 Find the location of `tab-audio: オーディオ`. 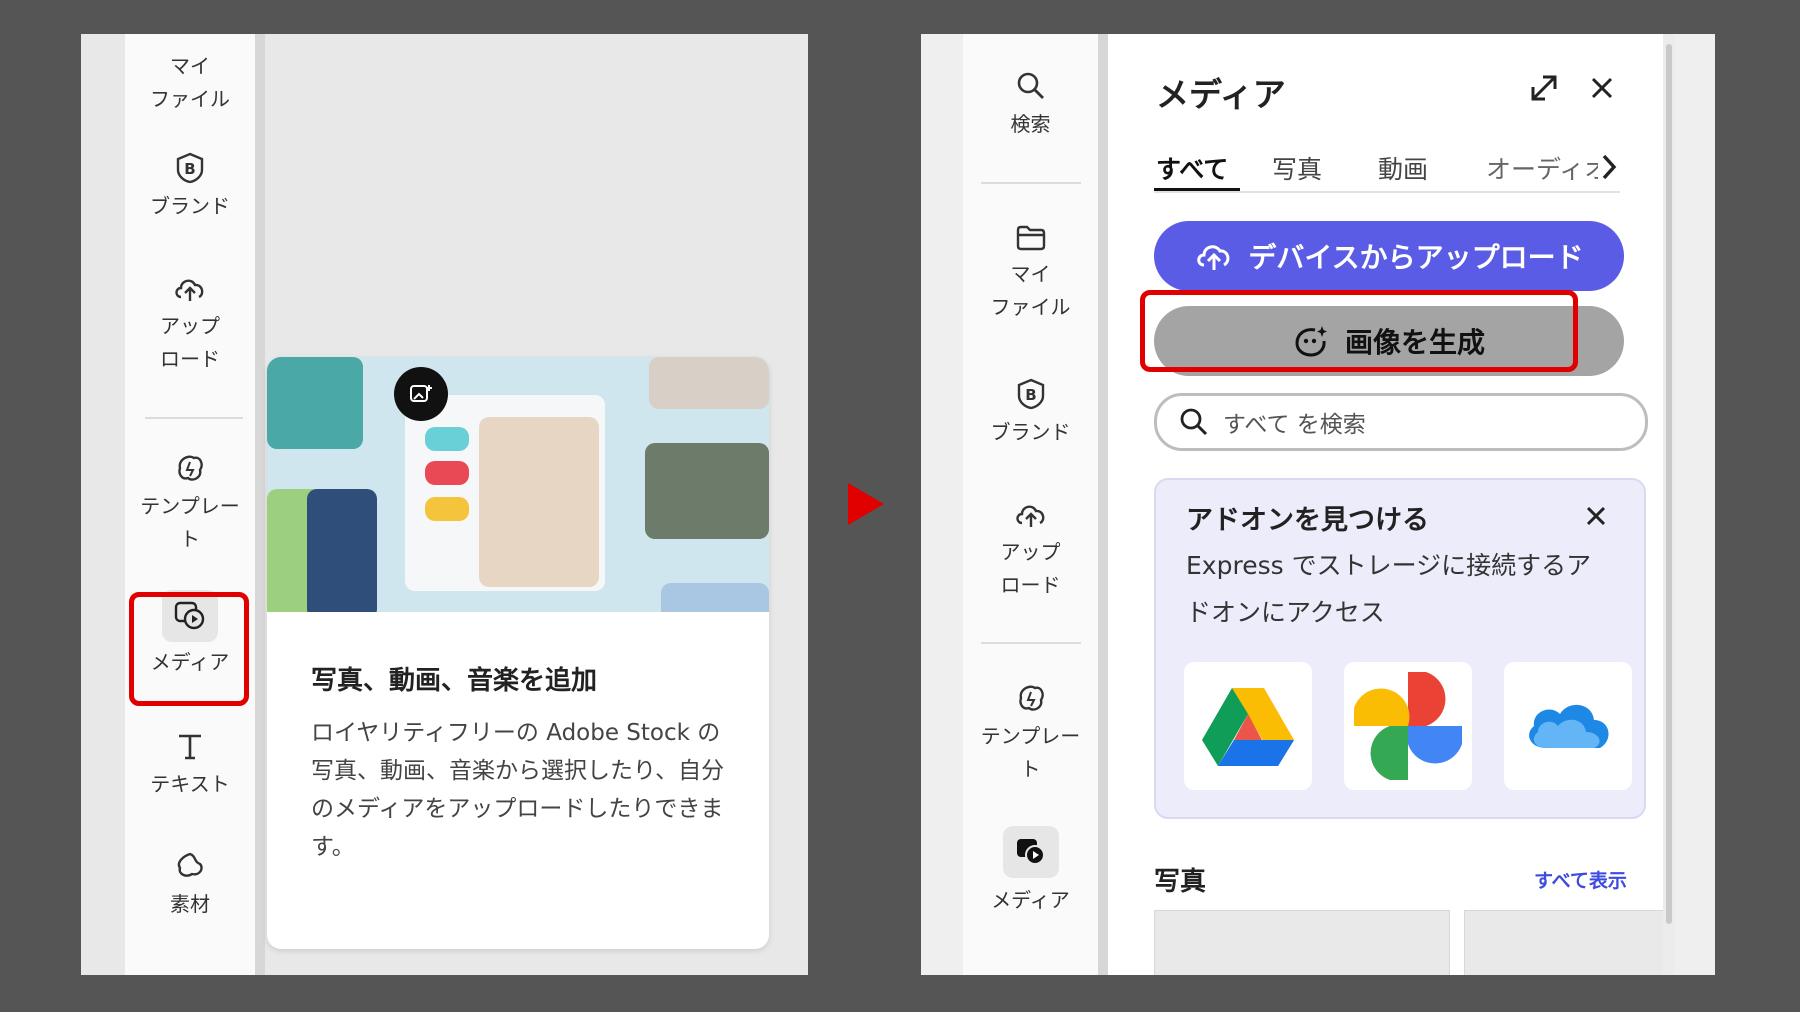

tab-audio: オーディオ is located at coordinates (1542, 168).